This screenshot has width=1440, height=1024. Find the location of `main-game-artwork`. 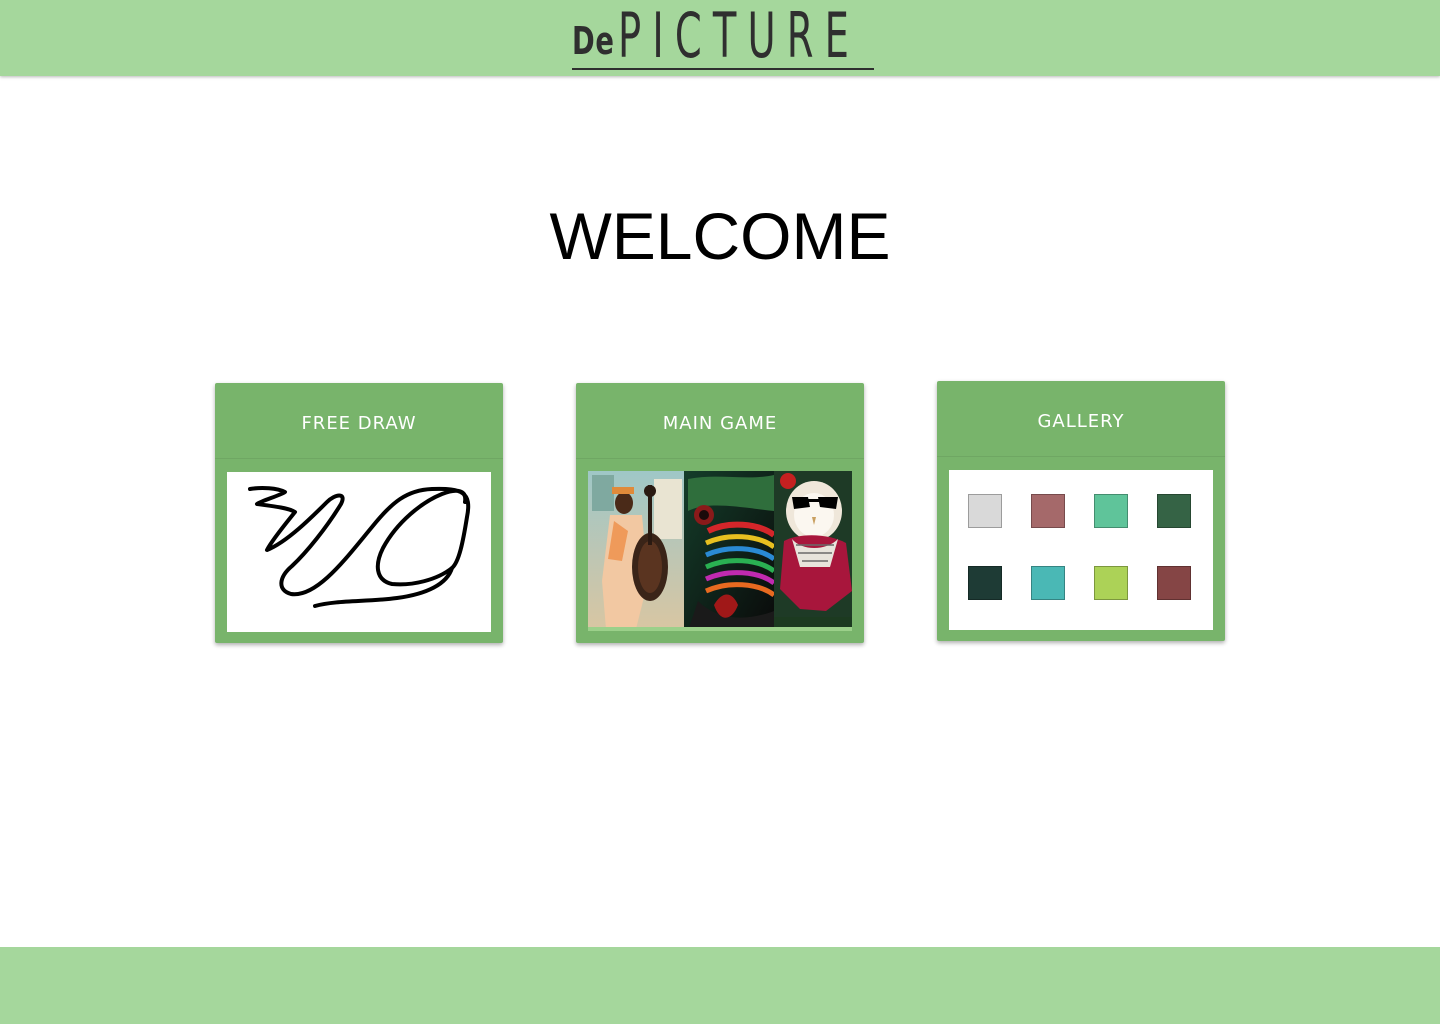

main-game-artwork is located at coordinates (720, 551).